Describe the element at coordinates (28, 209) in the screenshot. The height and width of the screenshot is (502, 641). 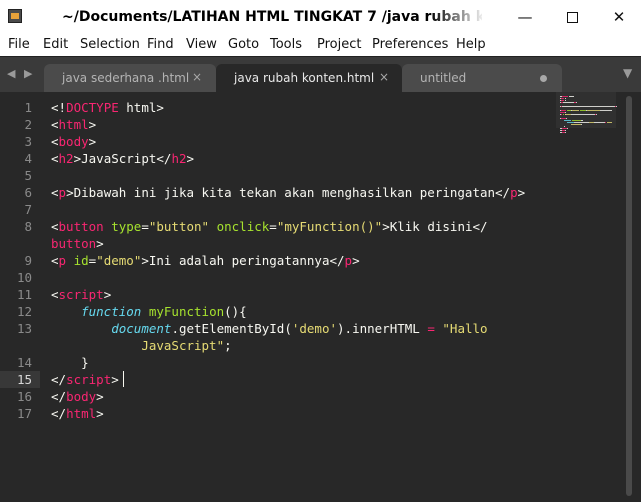
I see `line-number: 7` at that location.